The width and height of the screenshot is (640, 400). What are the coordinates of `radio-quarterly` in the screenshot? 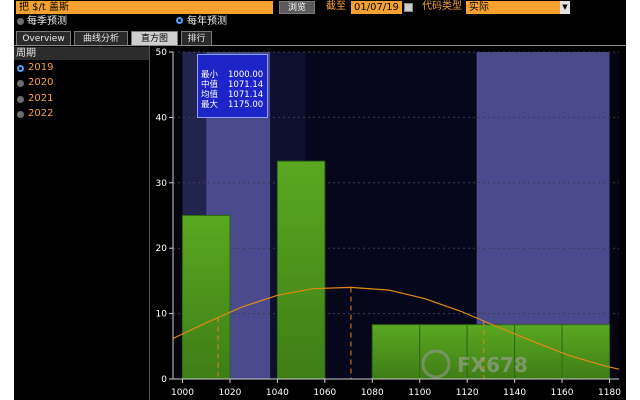 It's located at (20, 21).